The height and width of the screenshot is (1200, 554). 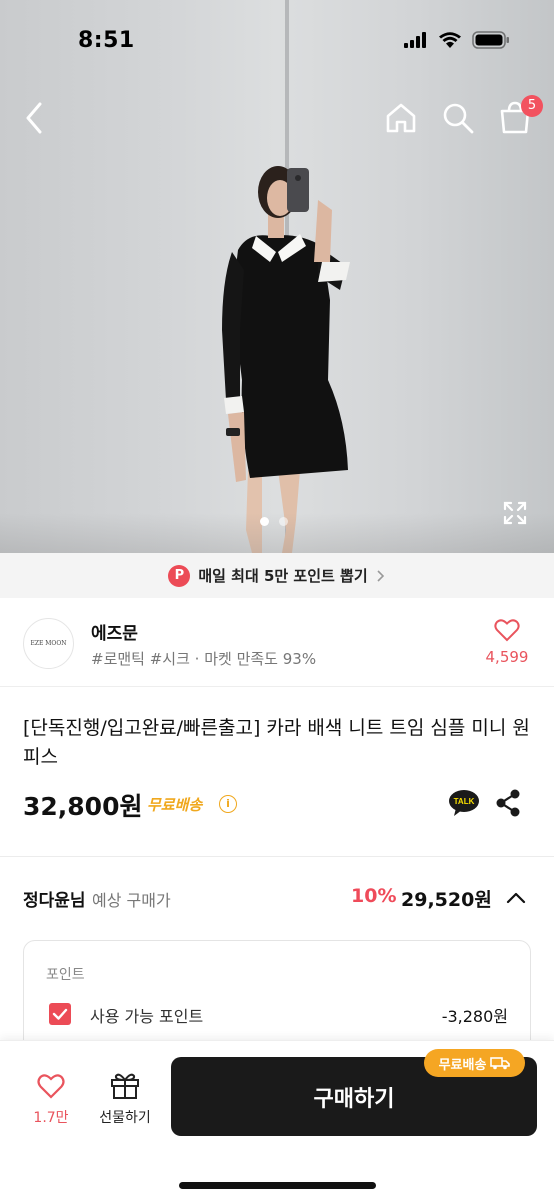 What do you see at coordinates (277, 898) in the screenshot?
I see `expected-price-row: 정다윤님 예상 구매가 10% 29,520원` at bounding box center [277, 898].